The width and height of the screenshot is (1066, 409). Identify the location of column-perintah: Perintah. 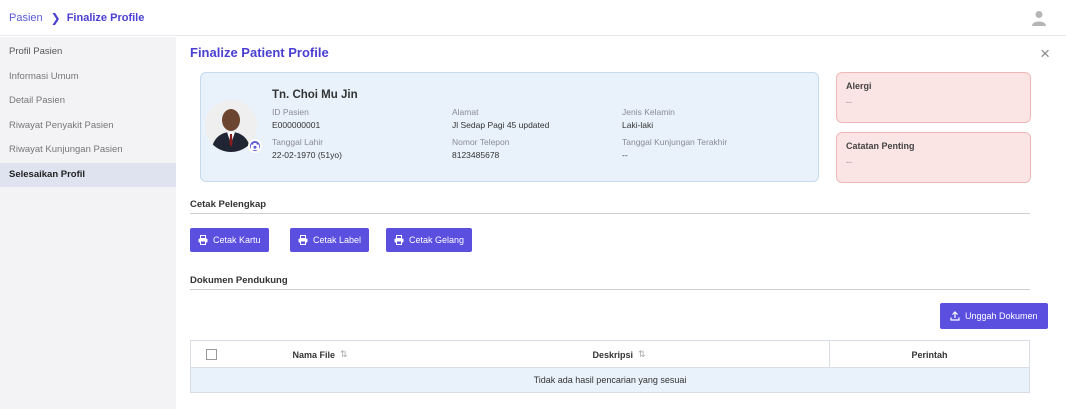
(929, 354).